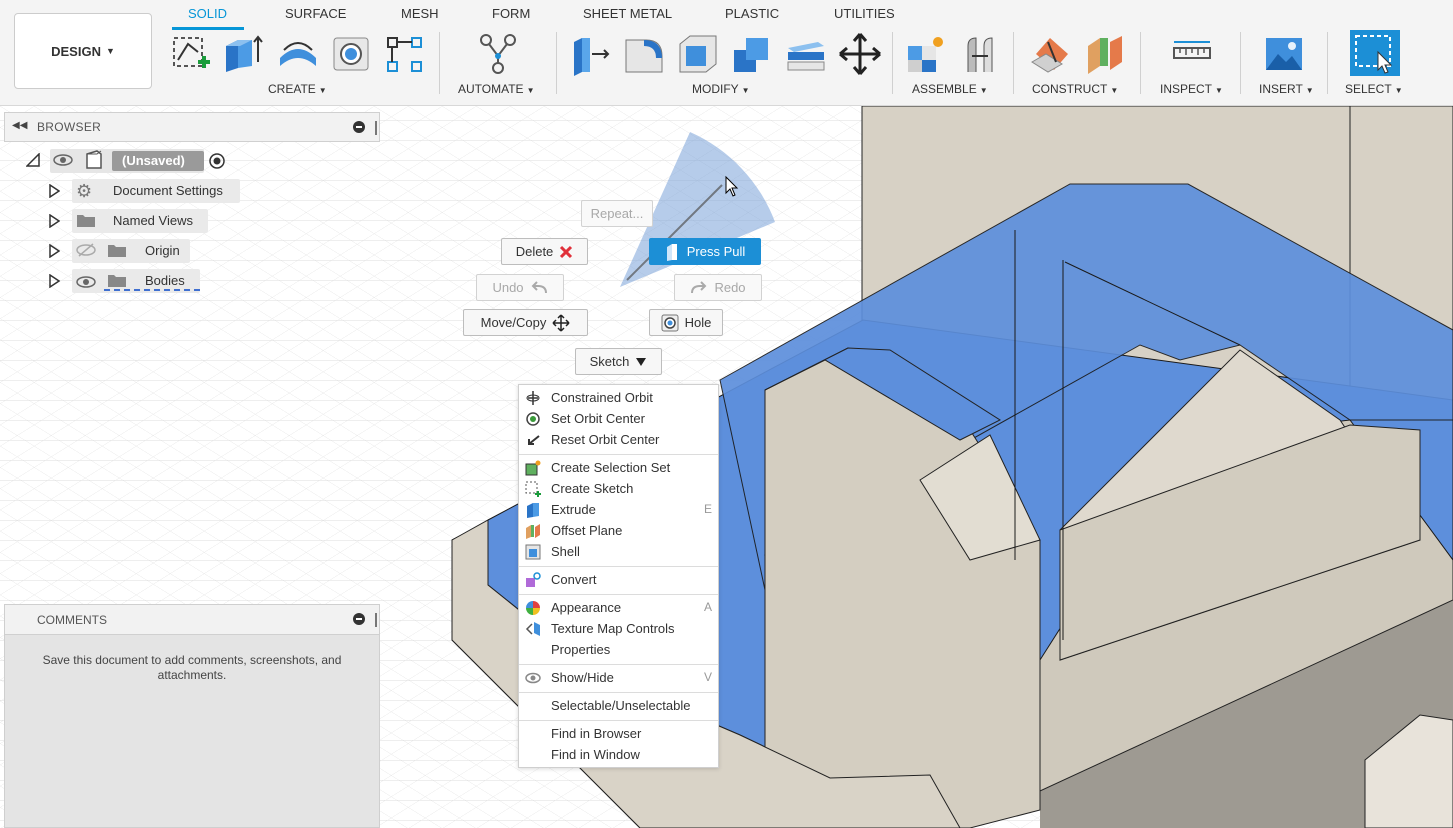 The image size is (1453, 828). Describe the element at coordinates (618, 649) in the screenshot. I see `menu-item-properties: Properties` at that location.